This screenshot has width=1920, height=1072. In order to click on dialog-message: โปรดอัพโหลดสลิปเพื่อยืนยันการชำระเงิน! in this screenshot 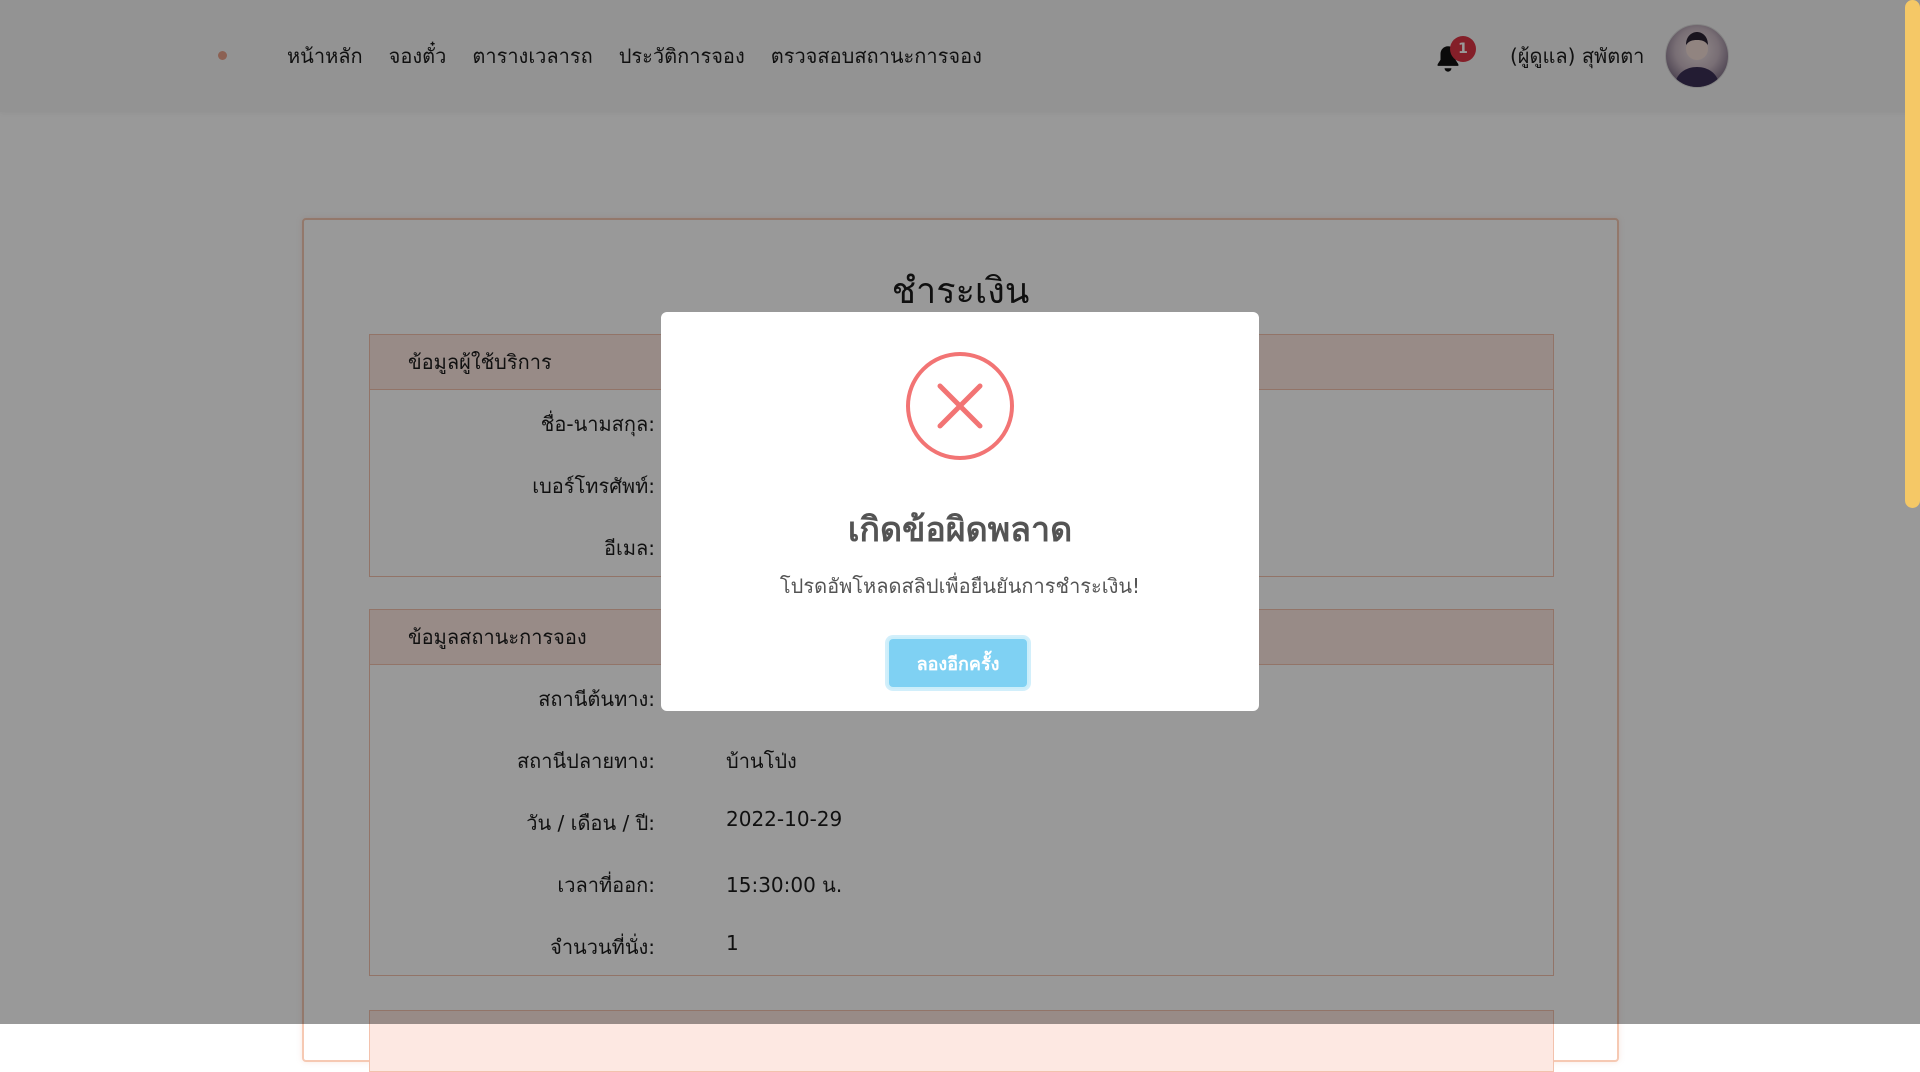, I will do `click(960, 586)`.